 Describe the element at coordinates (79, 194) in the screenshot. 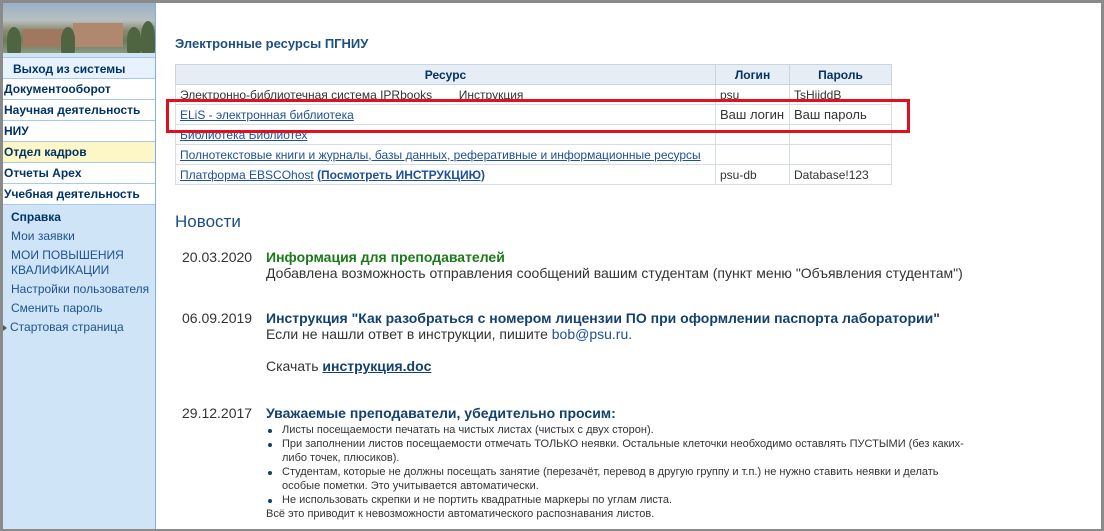

I see `sidebar-item-education: Учебная деятельность` at that location.